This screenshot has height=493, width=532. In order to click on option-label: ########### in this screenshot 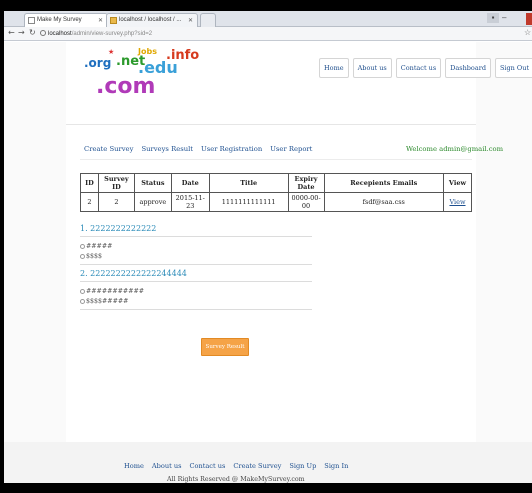, I will do `click(115, 291)`.